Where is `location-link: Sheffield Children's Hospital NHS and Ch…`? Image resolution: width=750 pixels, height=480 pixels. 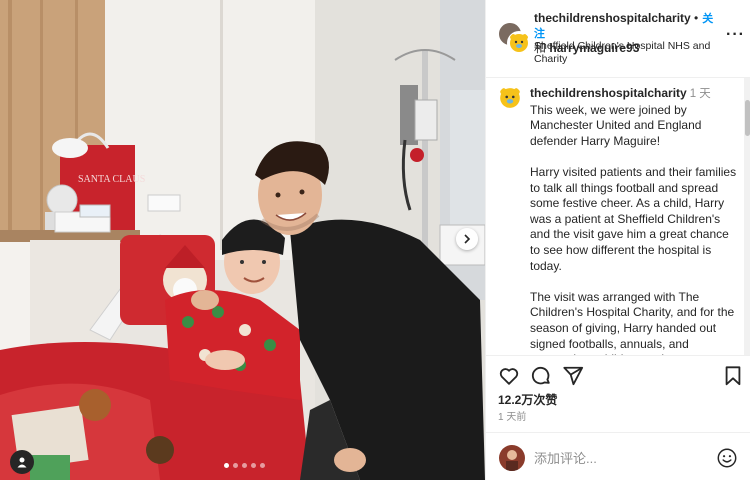
location-link: Sheffield Children's Hospital NHS and Ch… is located at coordinates (629, 53).